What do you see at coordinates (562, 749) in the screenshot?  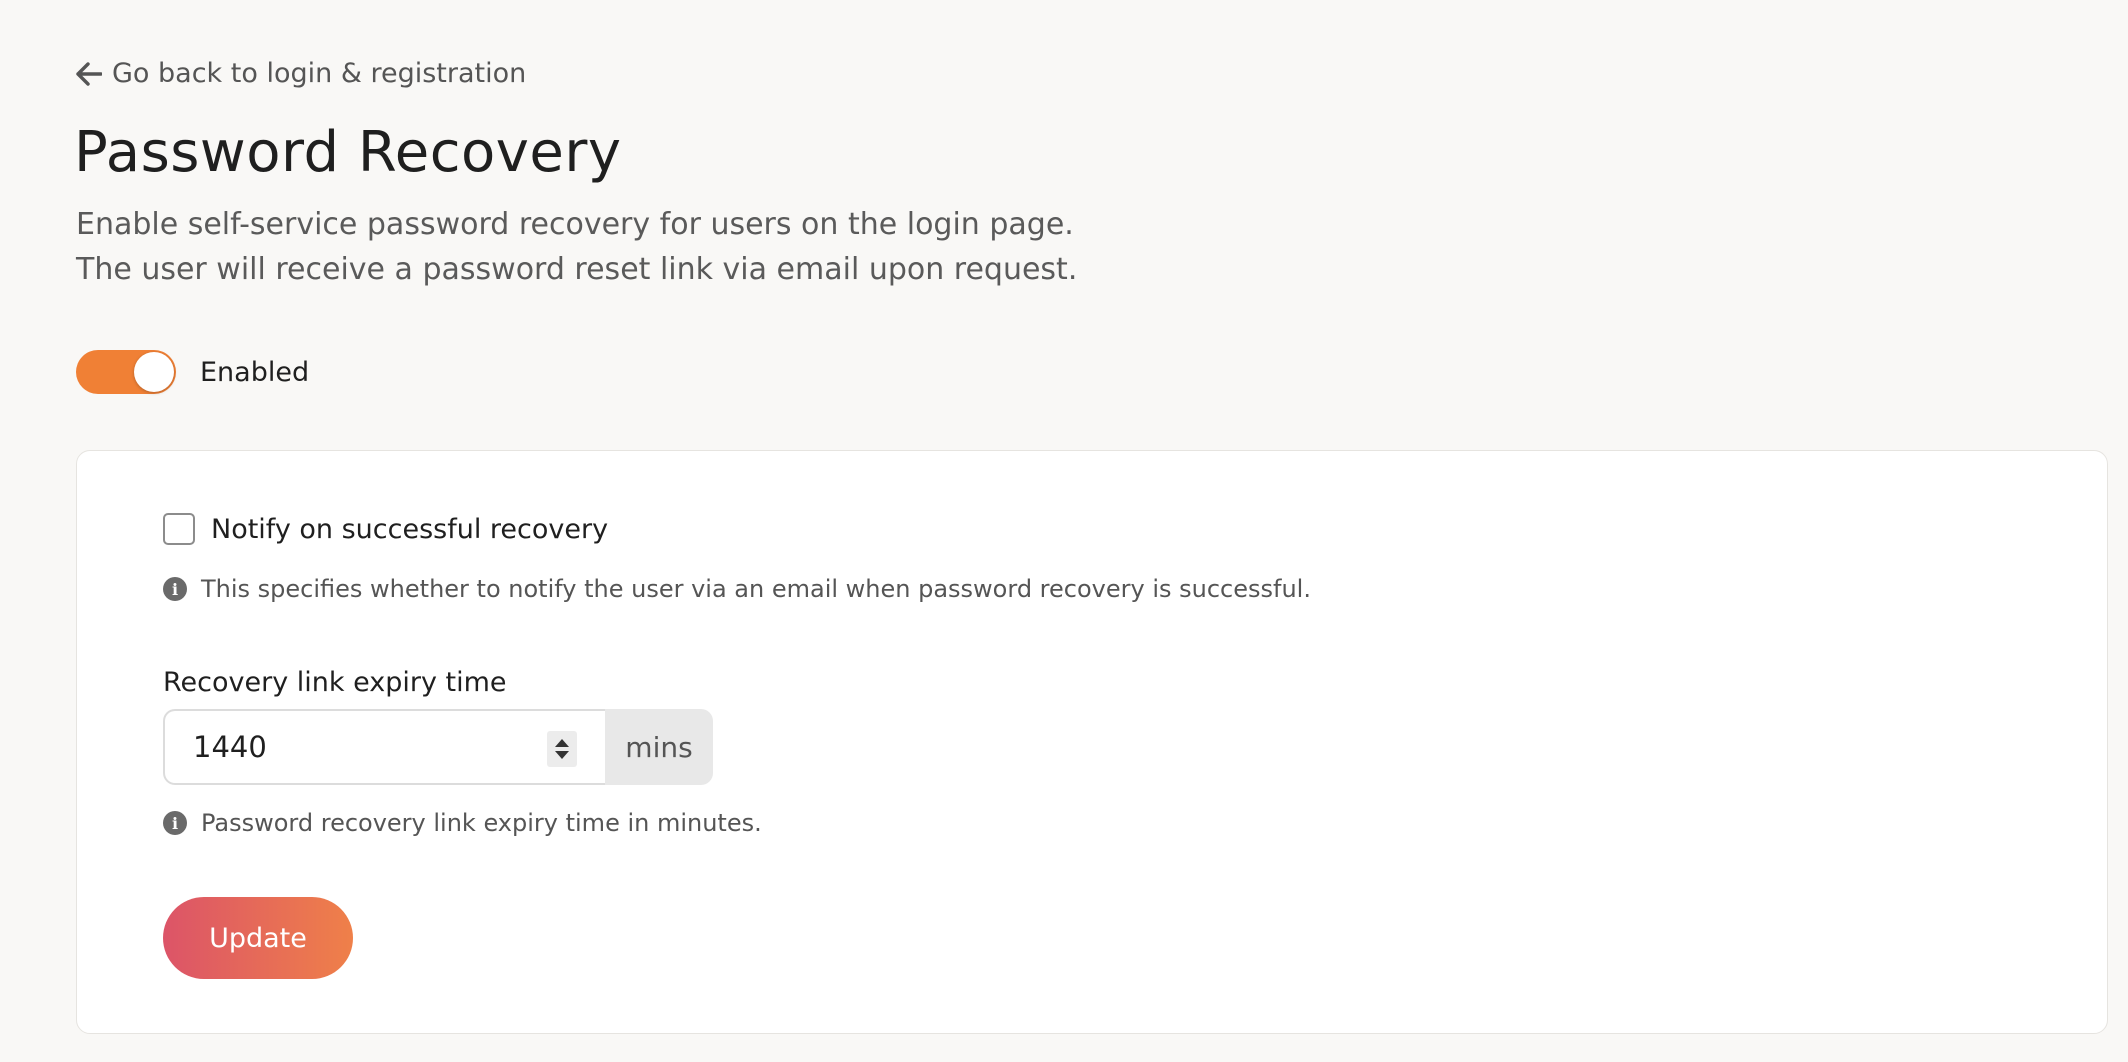 I see `expiry-stepper` at bounding box center [562, 749].